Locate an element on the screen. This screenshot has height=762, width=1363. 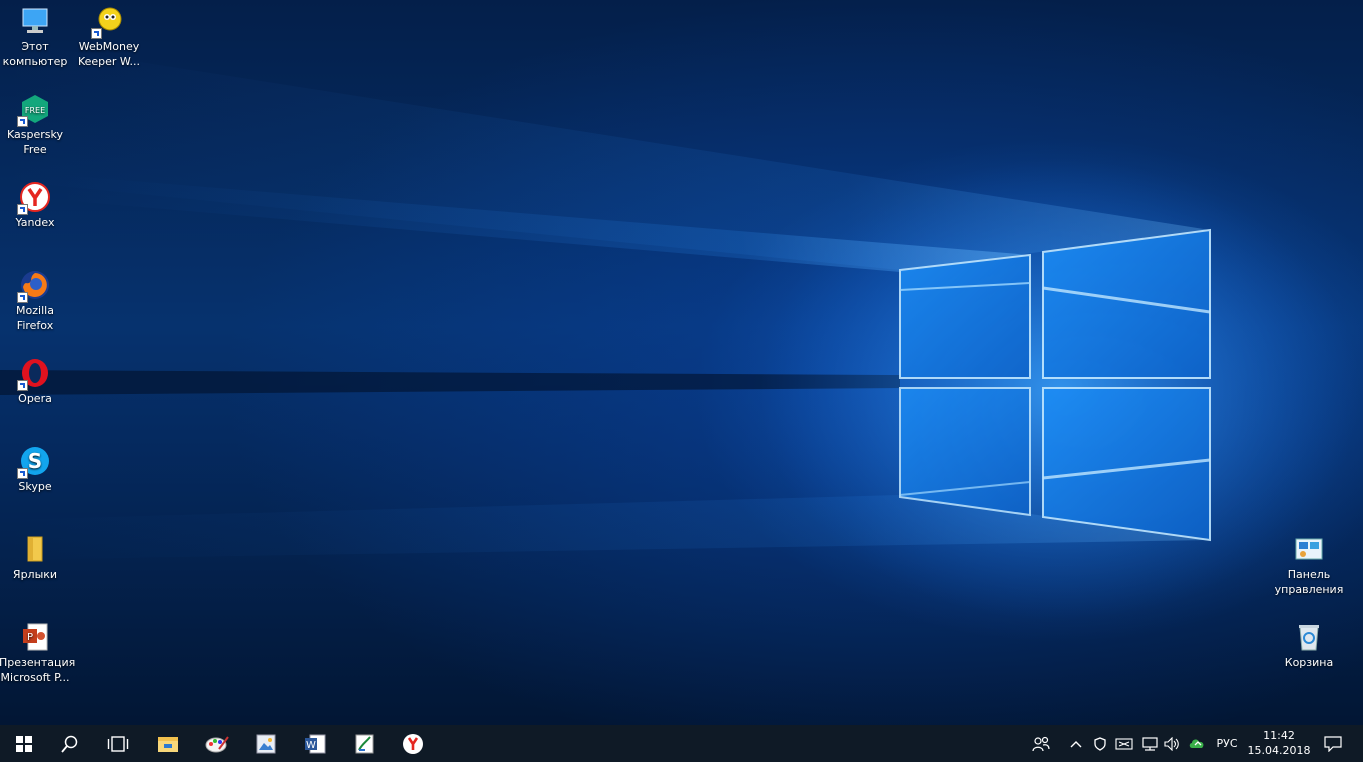
task-view-button is located at coordinates (118, 743).